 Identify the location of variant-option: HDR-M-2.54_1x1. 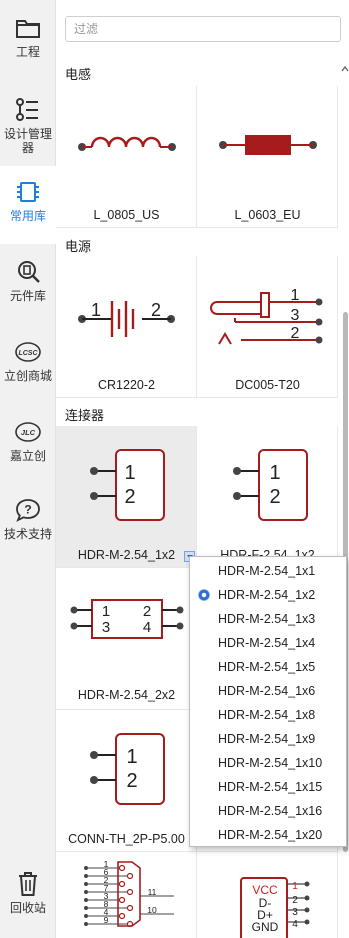
(268, 571).